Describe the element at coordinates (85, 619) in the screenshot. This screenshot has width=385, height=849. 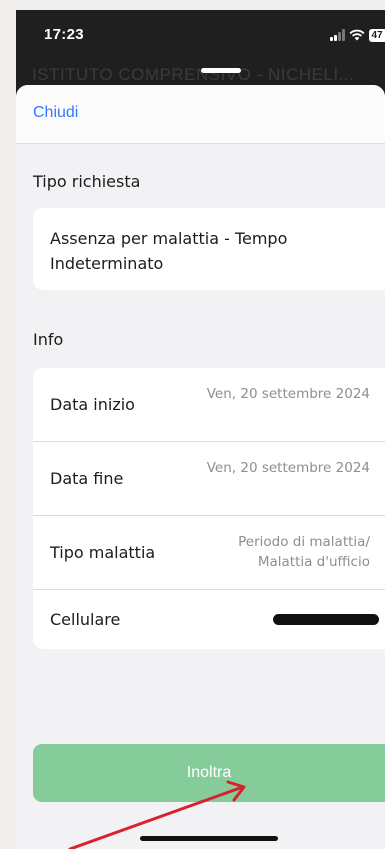
I see `info-row-label: Cellulare` at that location.